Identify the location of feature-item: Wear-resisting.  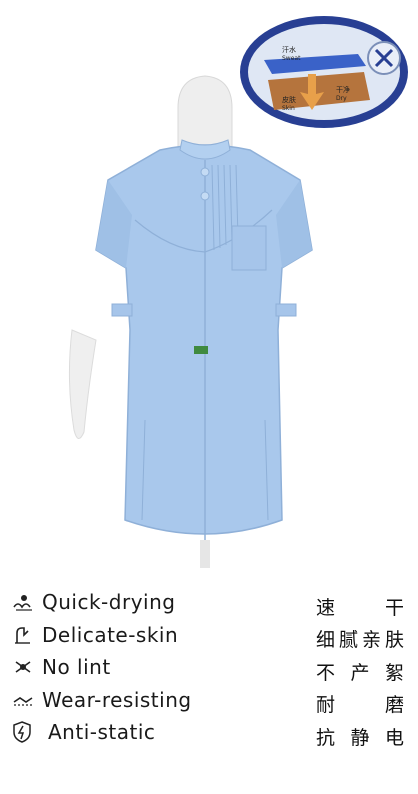
(142, 700).